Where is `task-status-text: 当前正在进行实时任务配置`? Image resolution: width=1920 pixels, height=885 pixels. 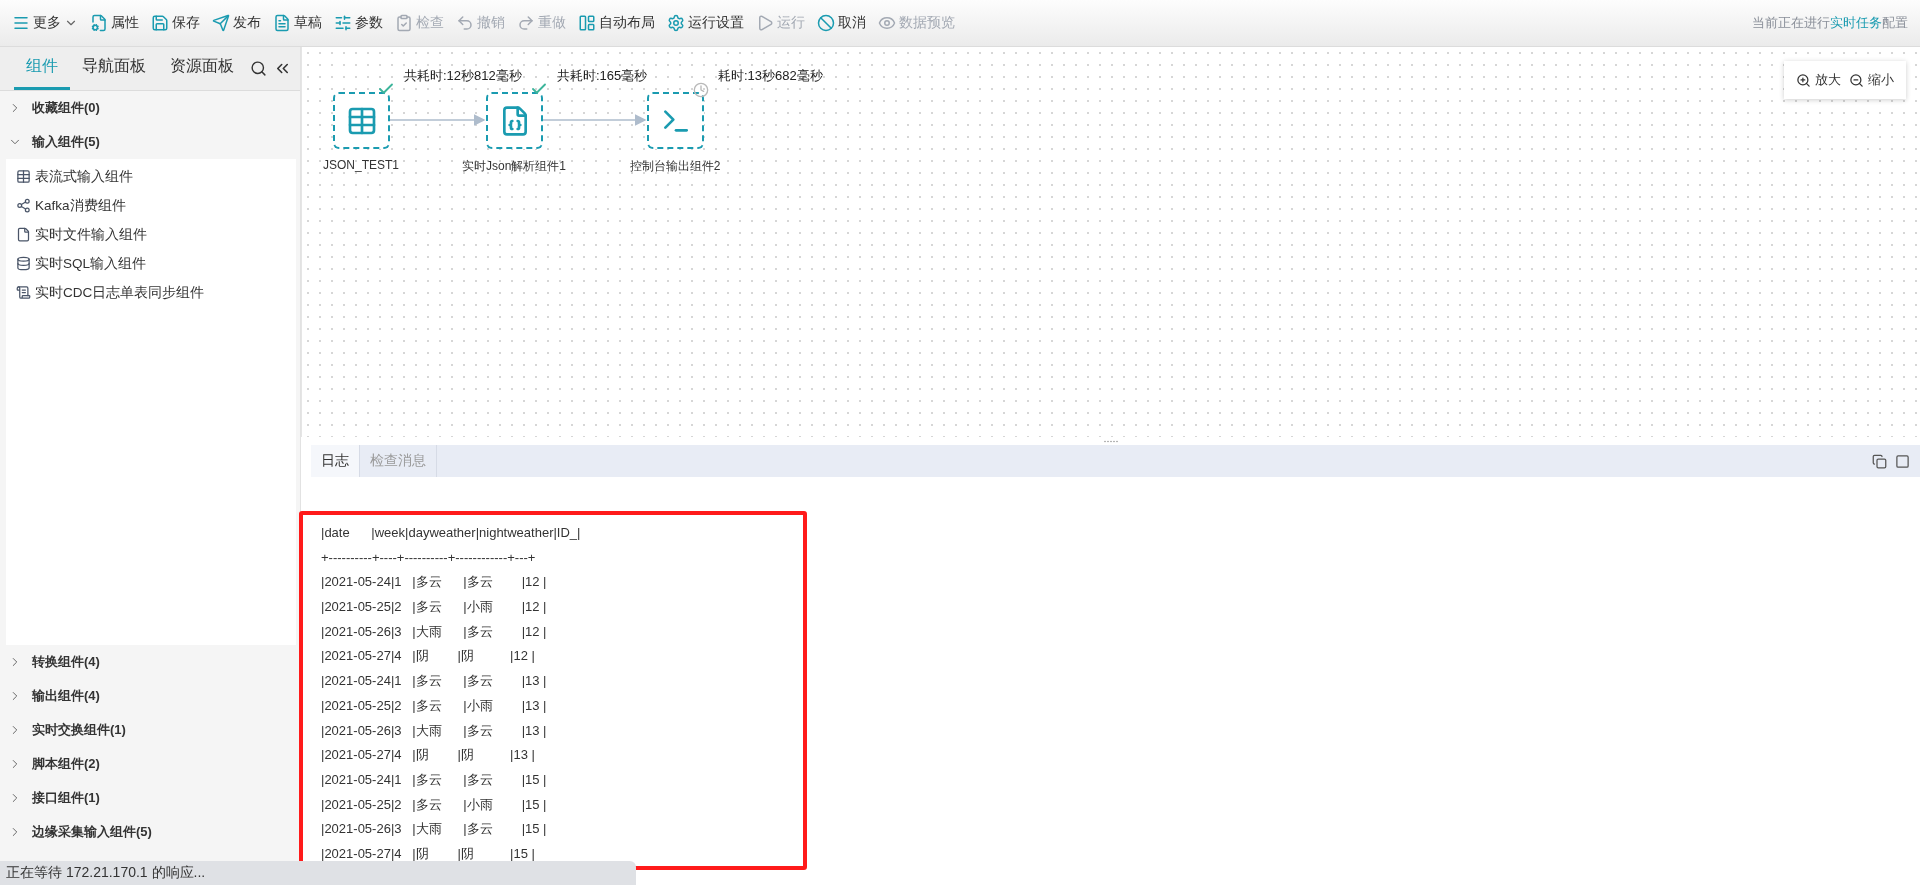 task-status-text: 当前正在进行实时任务配置 is located at coordinates (1830, 23).